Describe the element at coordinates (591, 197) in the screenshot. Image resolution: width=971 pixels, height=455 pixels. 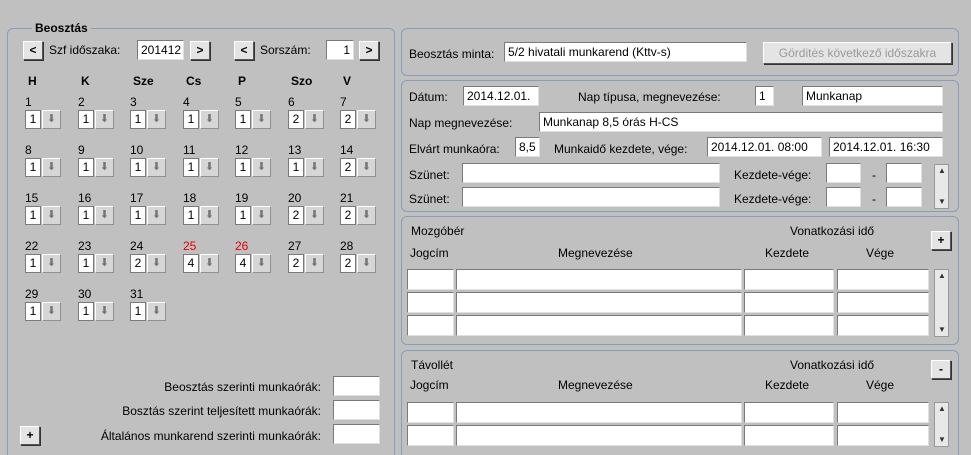
I see `szunet2-input` at that location.